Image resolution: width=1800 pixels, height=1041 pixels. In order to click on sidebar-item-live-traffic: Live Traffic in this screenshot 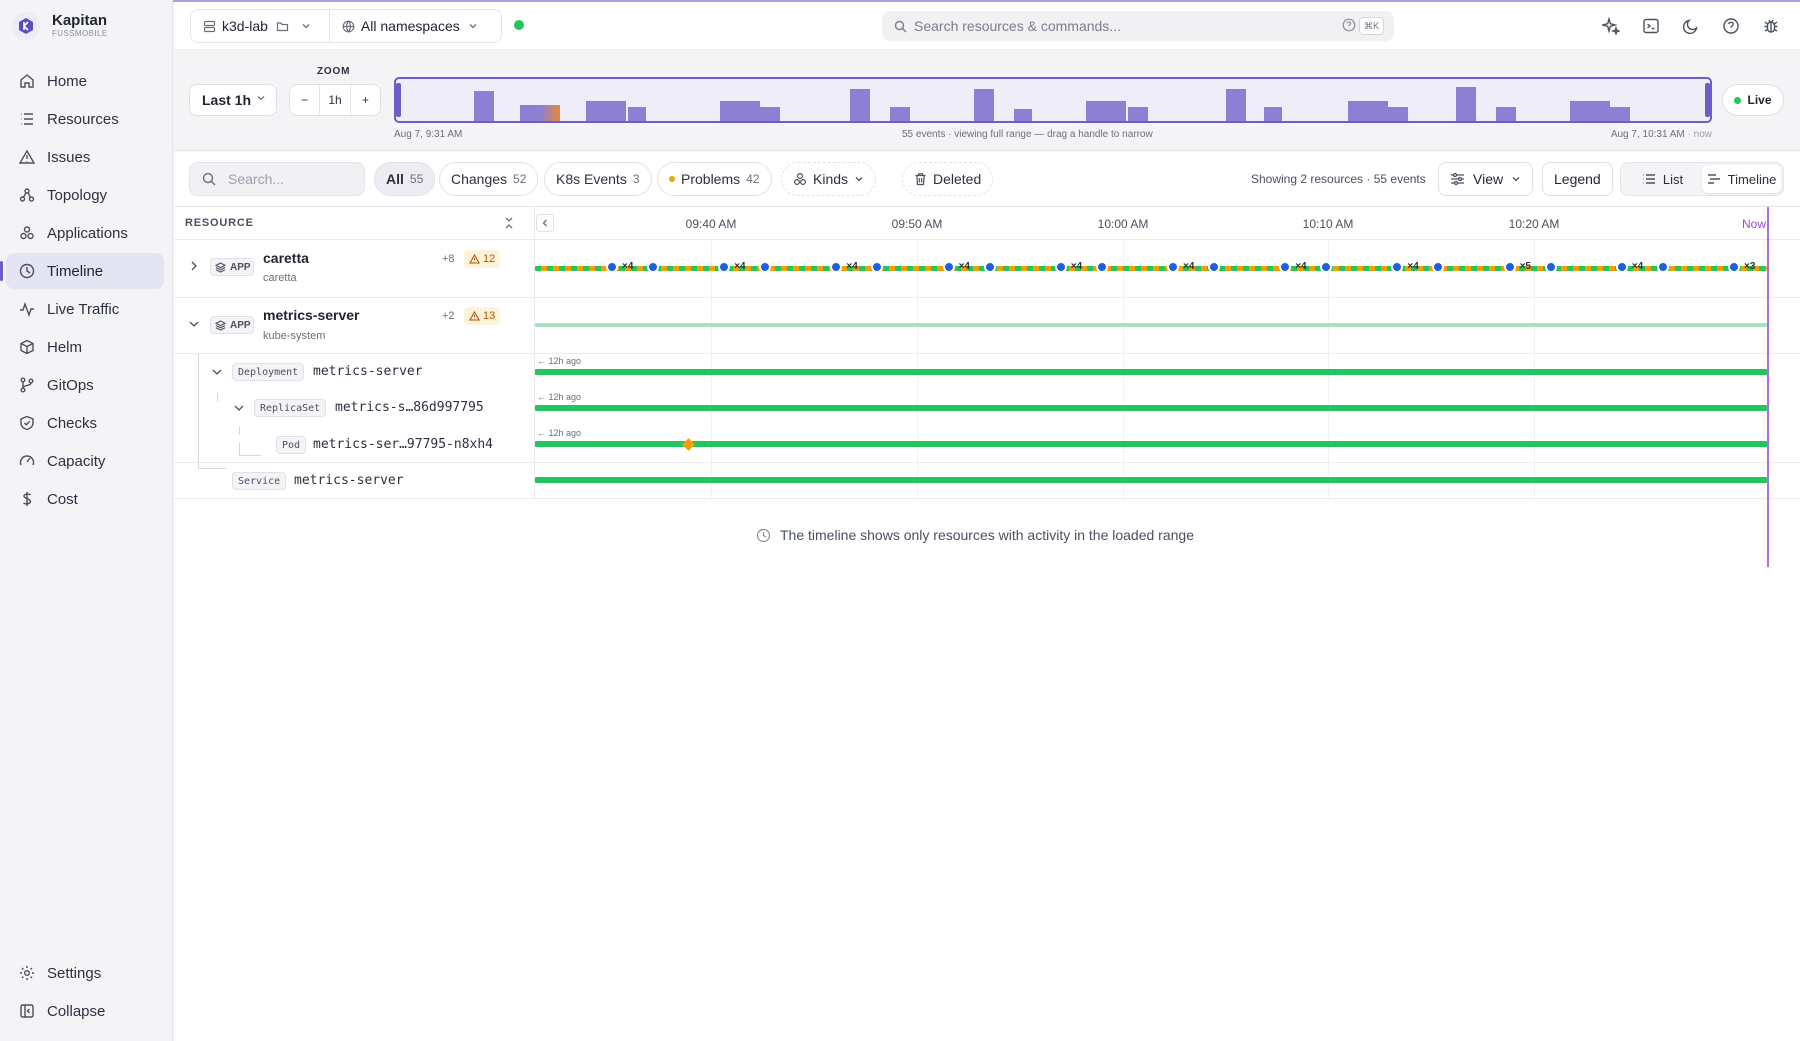, I will do `click(85, 309)`.